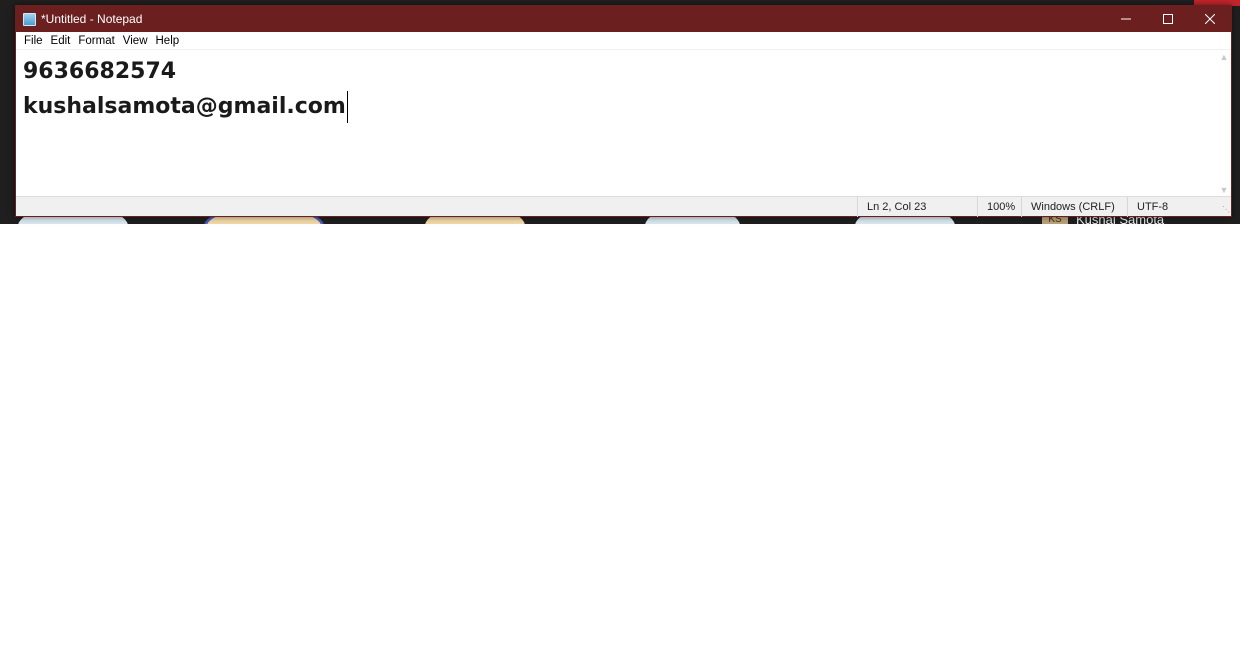 The image size is (1240, 648). I want to click on text-caret, so click(347, 107).